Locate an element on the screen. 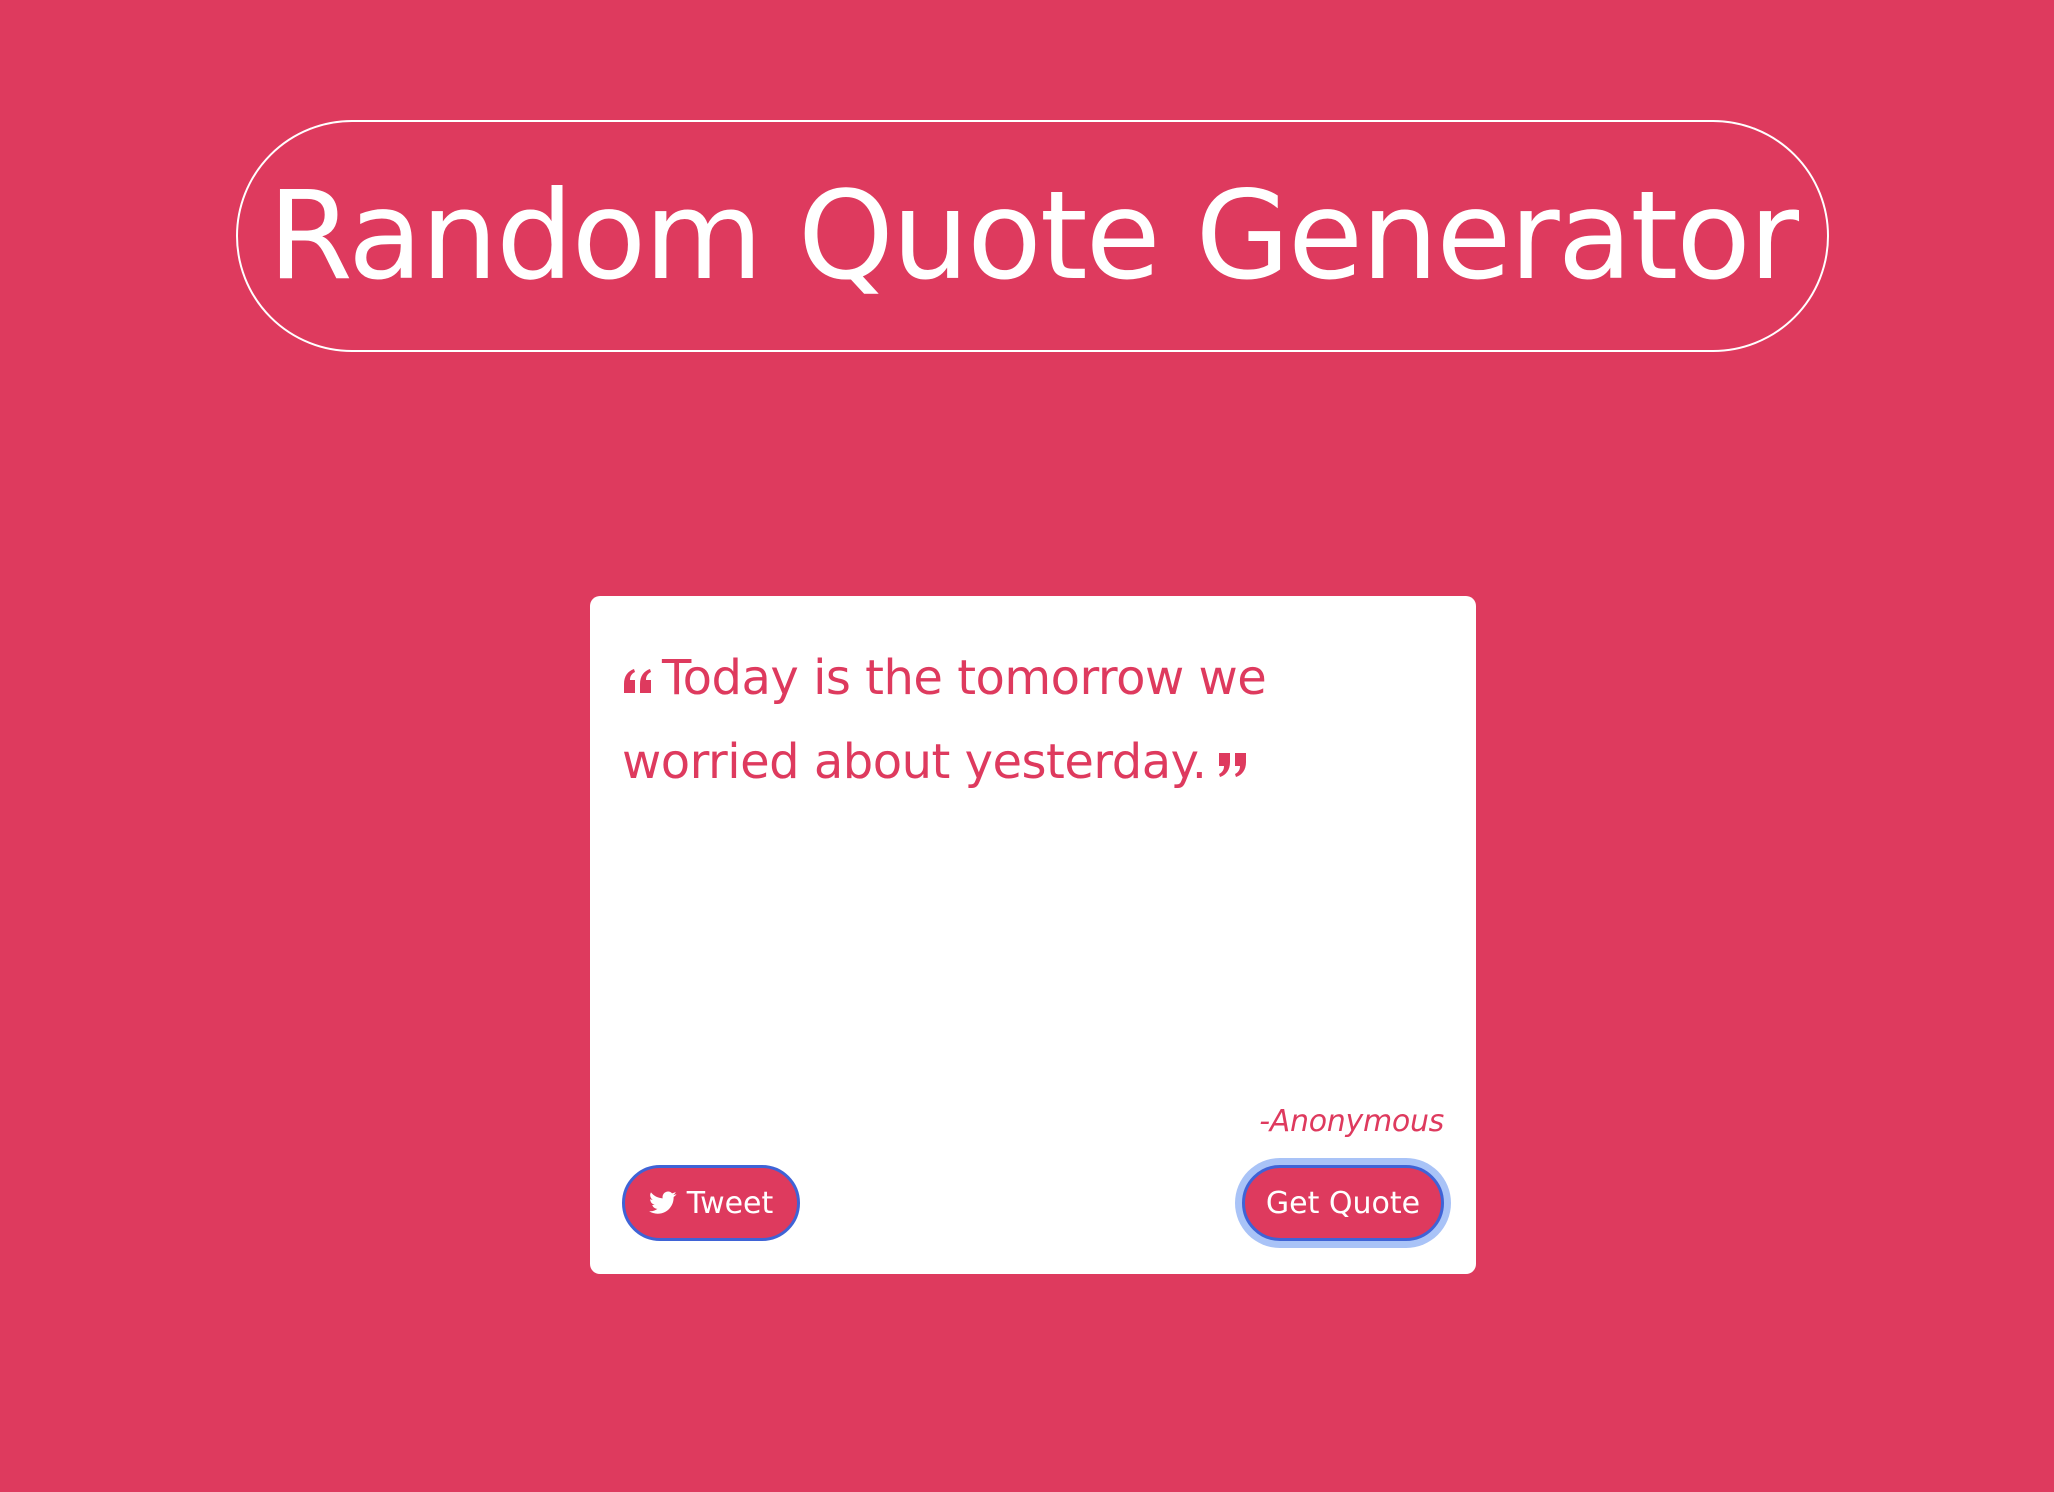 The image size is (2054, 1492). tweet-button-label: Tweet is located at coordinates (730, 1203).